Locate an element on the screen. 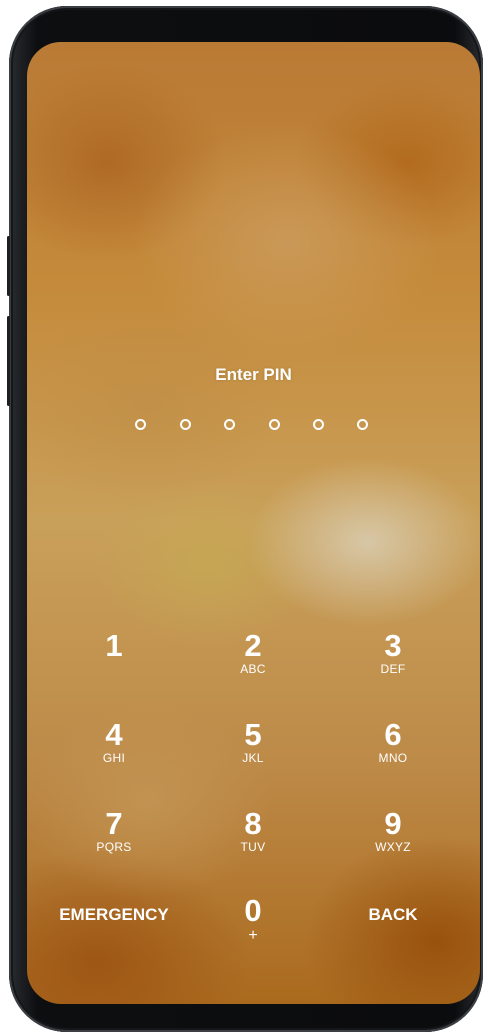  key-7: 7 PQRS is located at coordinates (114, 840).